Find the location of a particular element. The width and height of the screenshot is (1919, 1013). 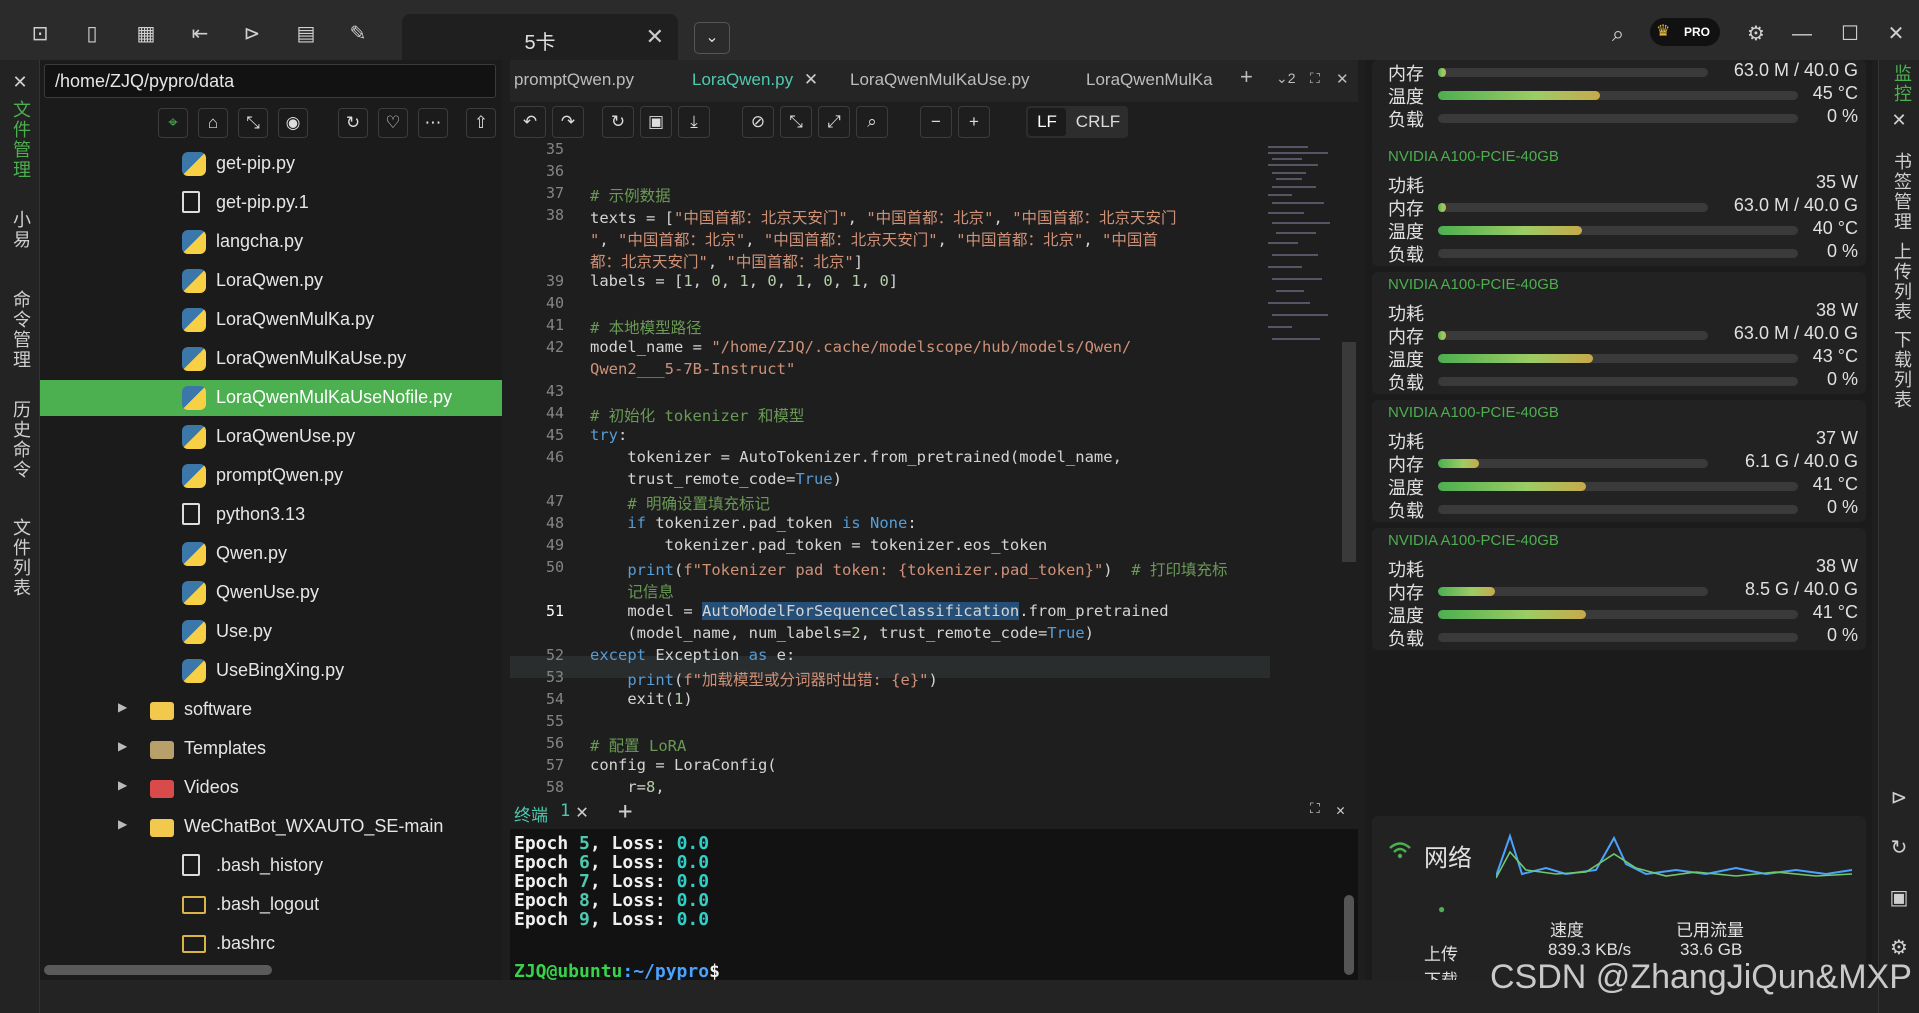

file-item: promptQwen.py is located at coordinates (271, 476).